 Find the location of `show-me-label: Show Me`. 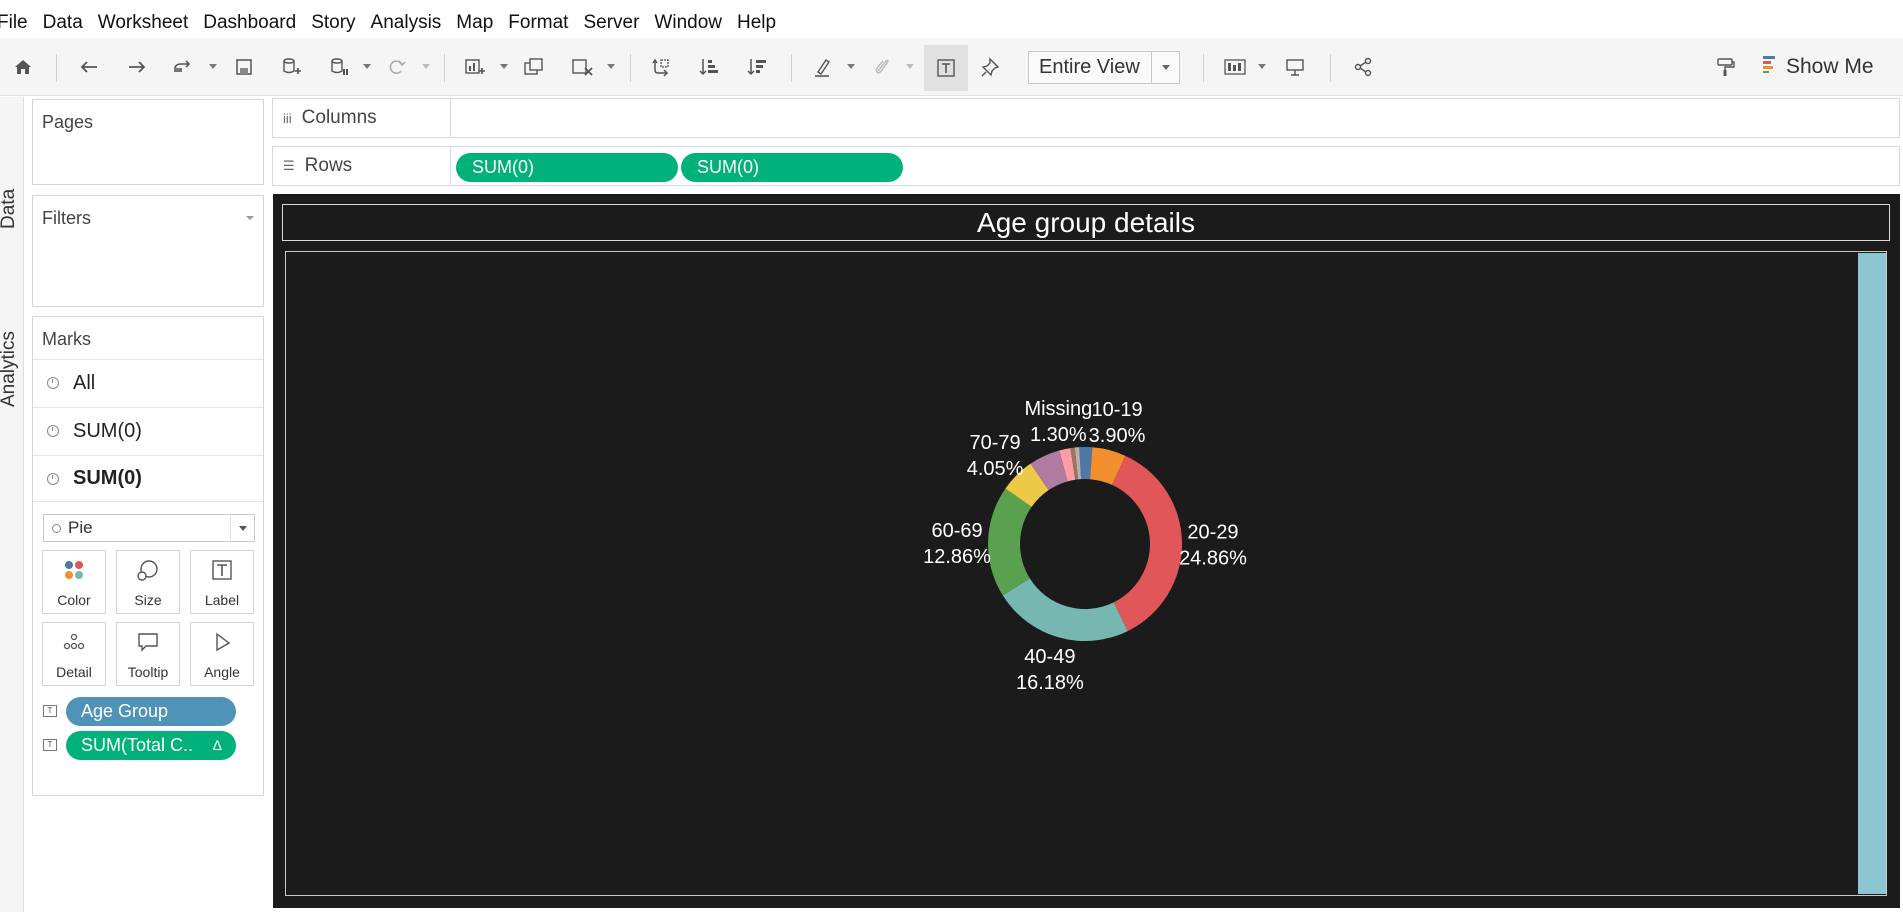

show-me-label: Show Me is located at coordinates (1830, 66).